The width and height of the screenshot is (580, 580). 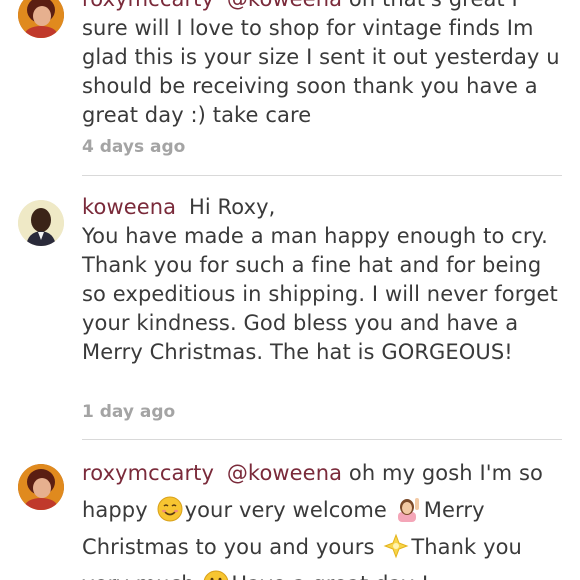 I want to click on comment-text: oh that's great I, so click(x=433, y=5).